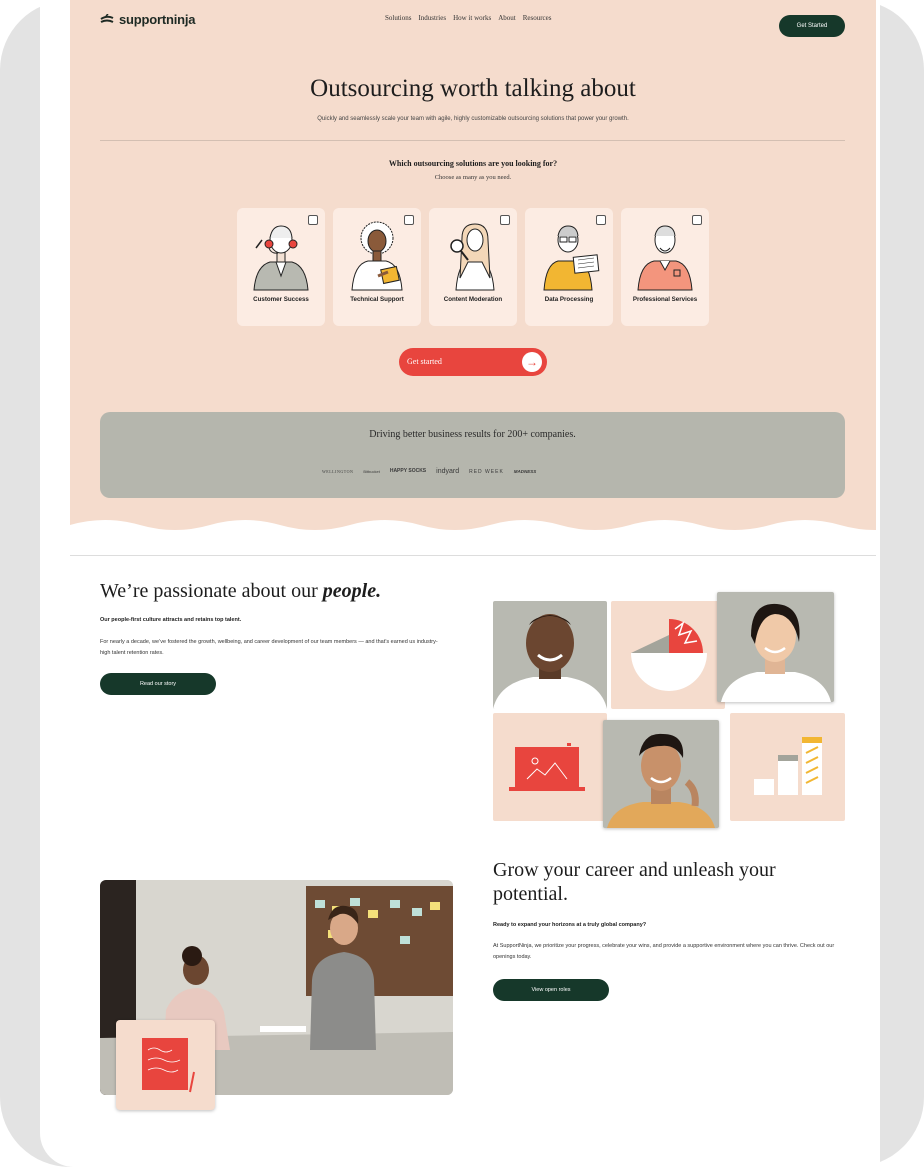 The width and height of the screenshot is (924, 1167). Describe the element at coordinates (107, 18) in the screenshot. I see `ninja-logo-icon` at that location.